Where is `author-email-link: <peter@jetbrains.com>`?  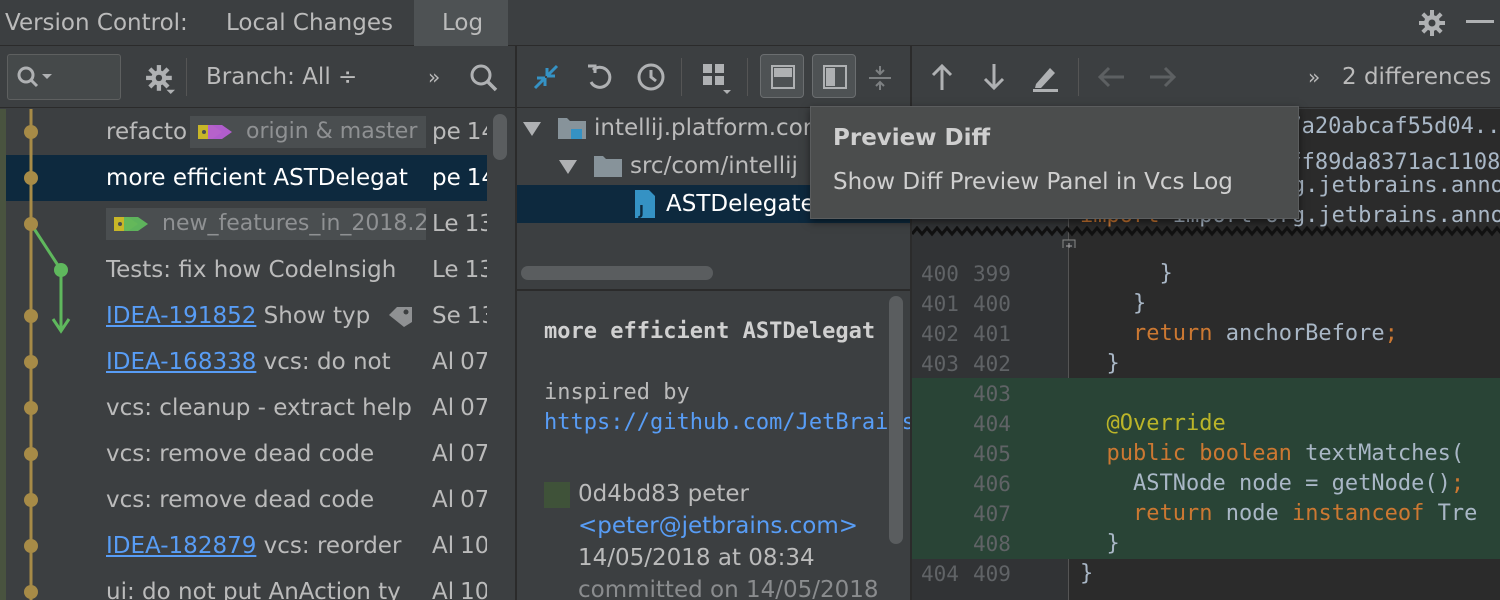
author-email-link: <peter@jetbrains.com> is located at coordinates (718, 526).